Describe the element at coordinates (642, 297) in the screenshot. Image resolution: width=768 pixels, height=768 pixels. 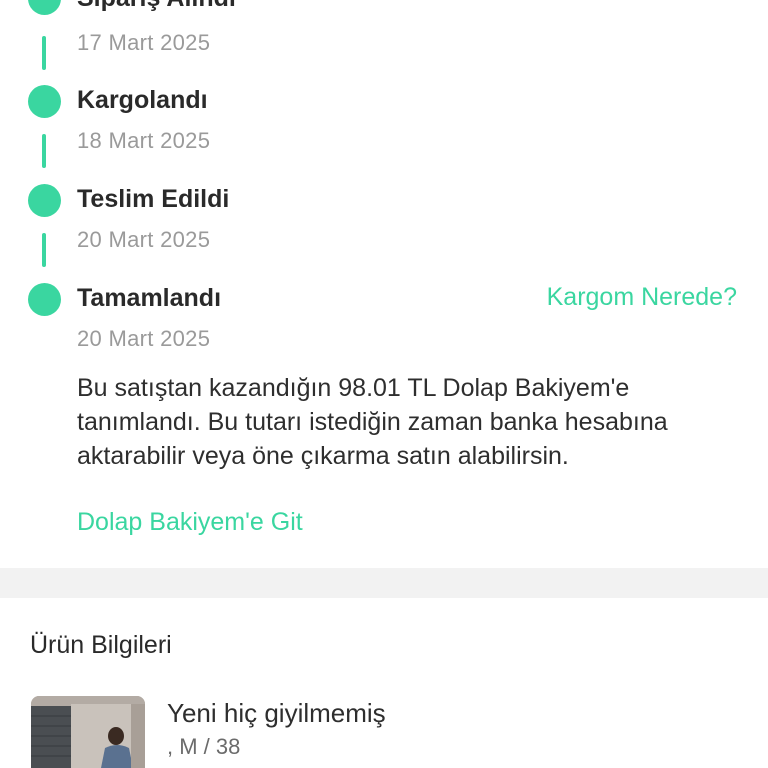
I see `kargom-nerede-link: Kargom Nerede?` at that location.